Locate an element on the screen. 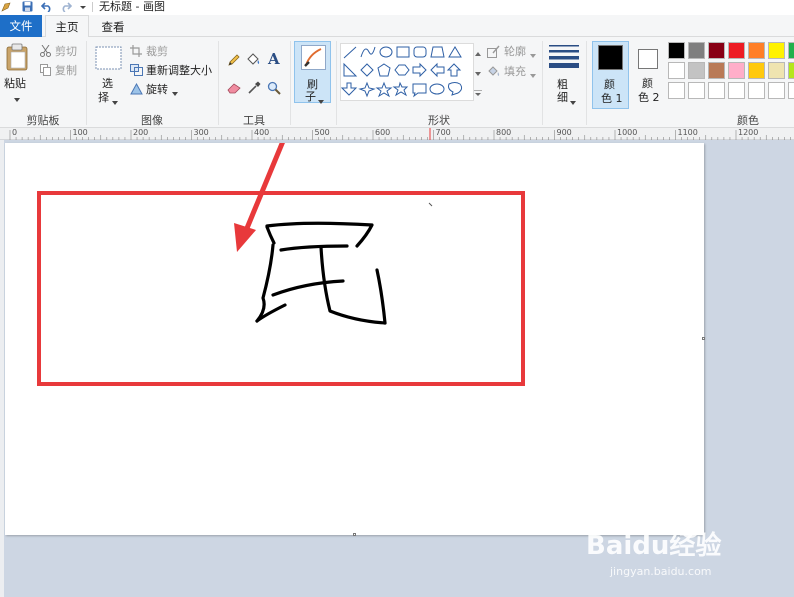 This screenshot has height=597, width=794. image-group-label: 图像 is located at coordinates (152, 120).